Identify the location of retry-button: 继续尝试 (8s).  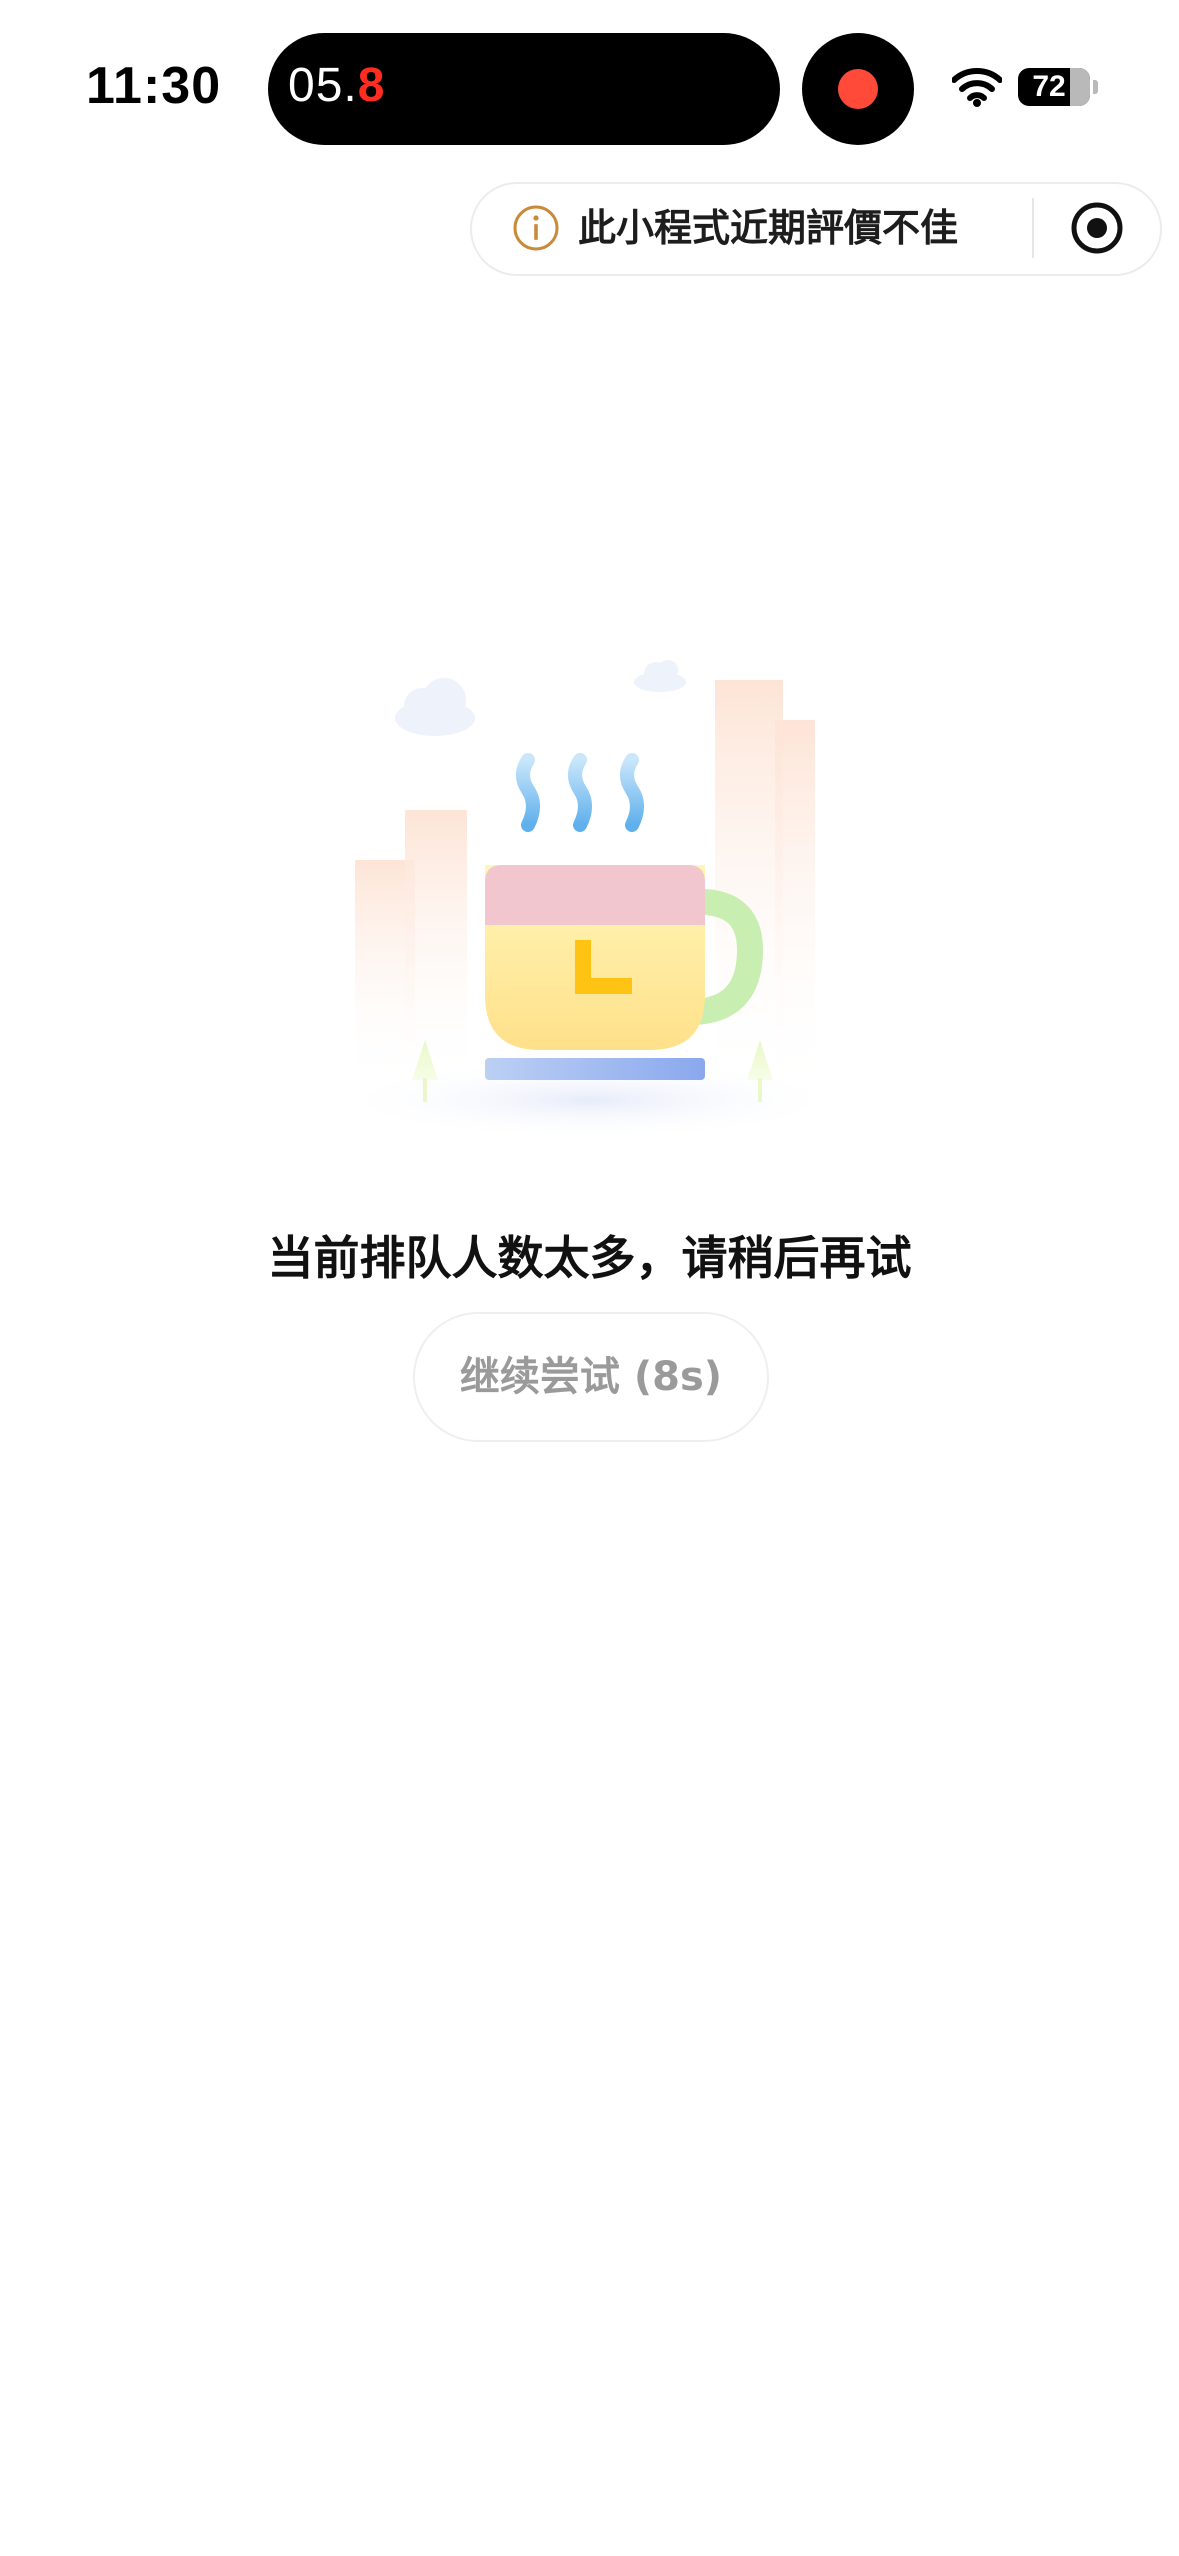
(591, 1377).